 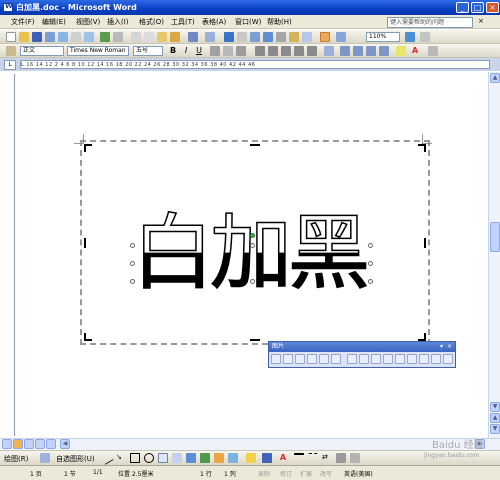 What do you see at coordinates (136, 37) in the screenshot?
I see `cut-icon` at bounding box center [136, 37].